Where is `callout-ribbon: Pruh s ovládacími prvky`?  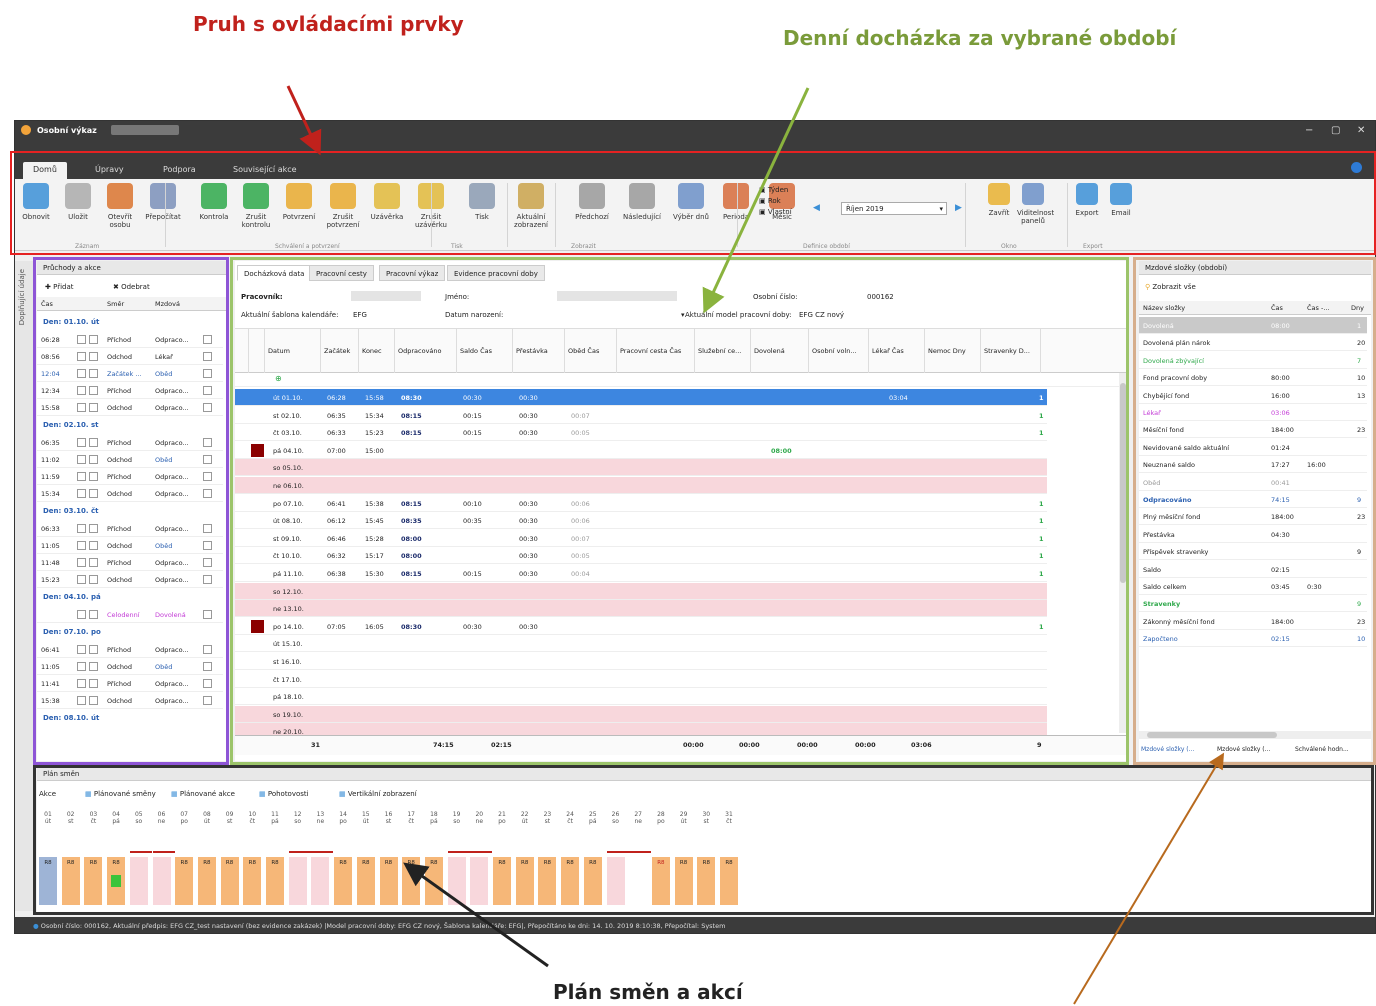 callout-ribbon: Pruh s ovládacími prvky is located at coordinates (328, 24).